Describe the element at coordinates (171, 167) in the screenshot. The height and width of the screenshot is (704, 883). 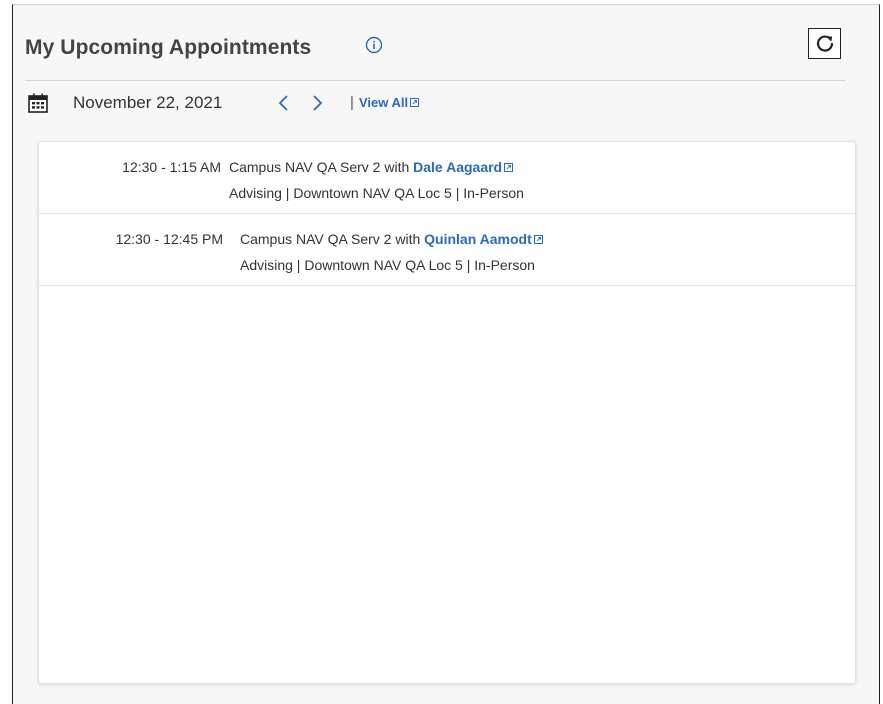
I see `appointment-time: 12:30 - 1:15 AM` at that location.